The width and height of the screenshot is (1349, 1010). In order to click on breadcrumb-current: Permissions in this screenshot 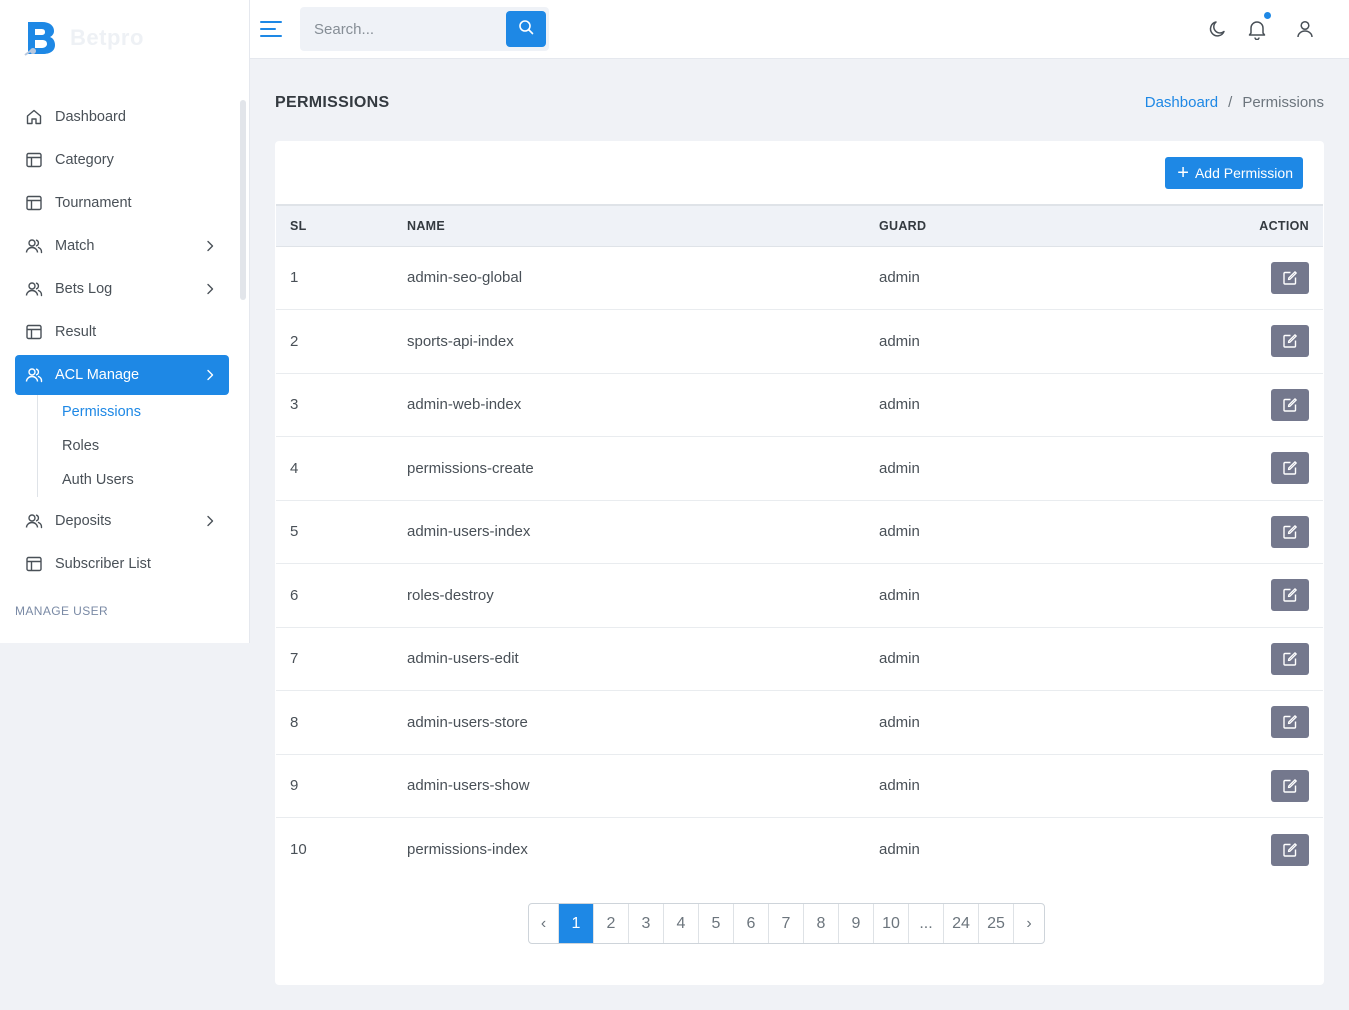, I will do `click(1283, 102)`.